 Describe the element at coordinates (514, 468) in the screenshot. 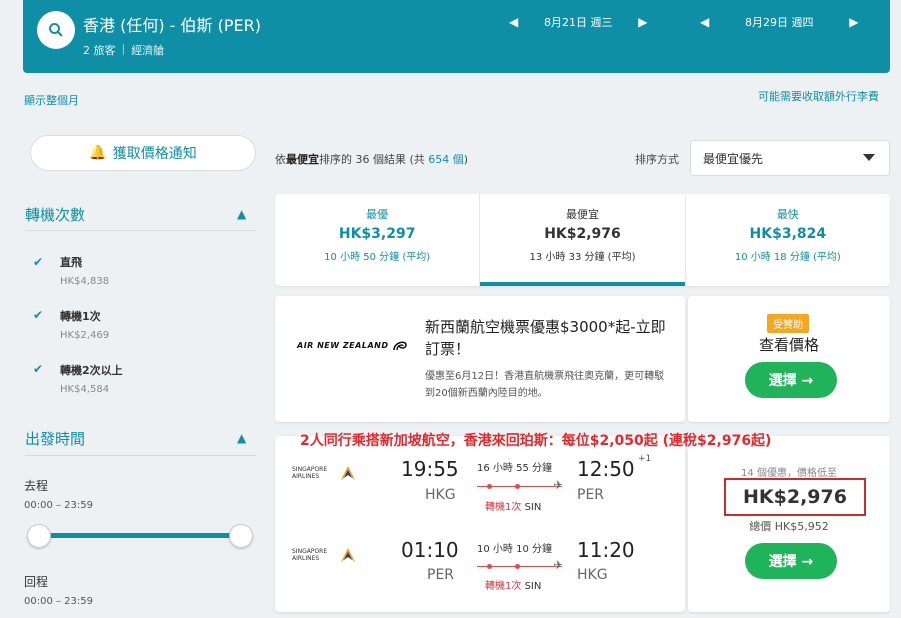

I see `flight-duration: 16 小時 55 分鐘` at that location.